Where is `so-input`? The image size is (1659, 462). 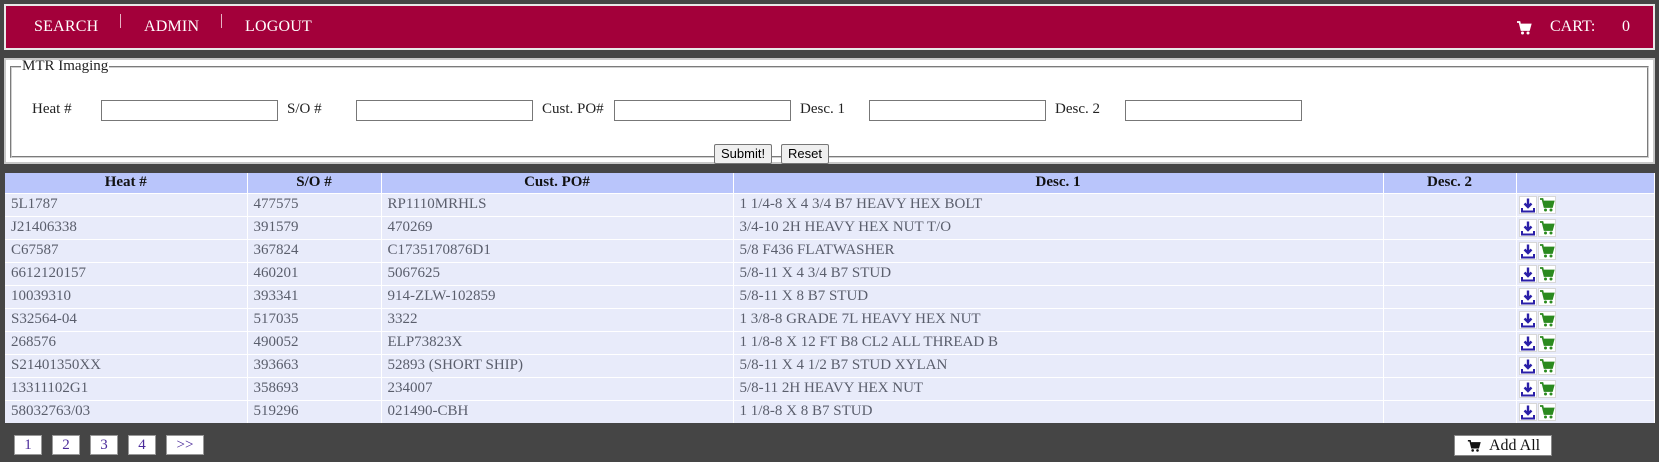 so-input is located at coordinates (444, 110).